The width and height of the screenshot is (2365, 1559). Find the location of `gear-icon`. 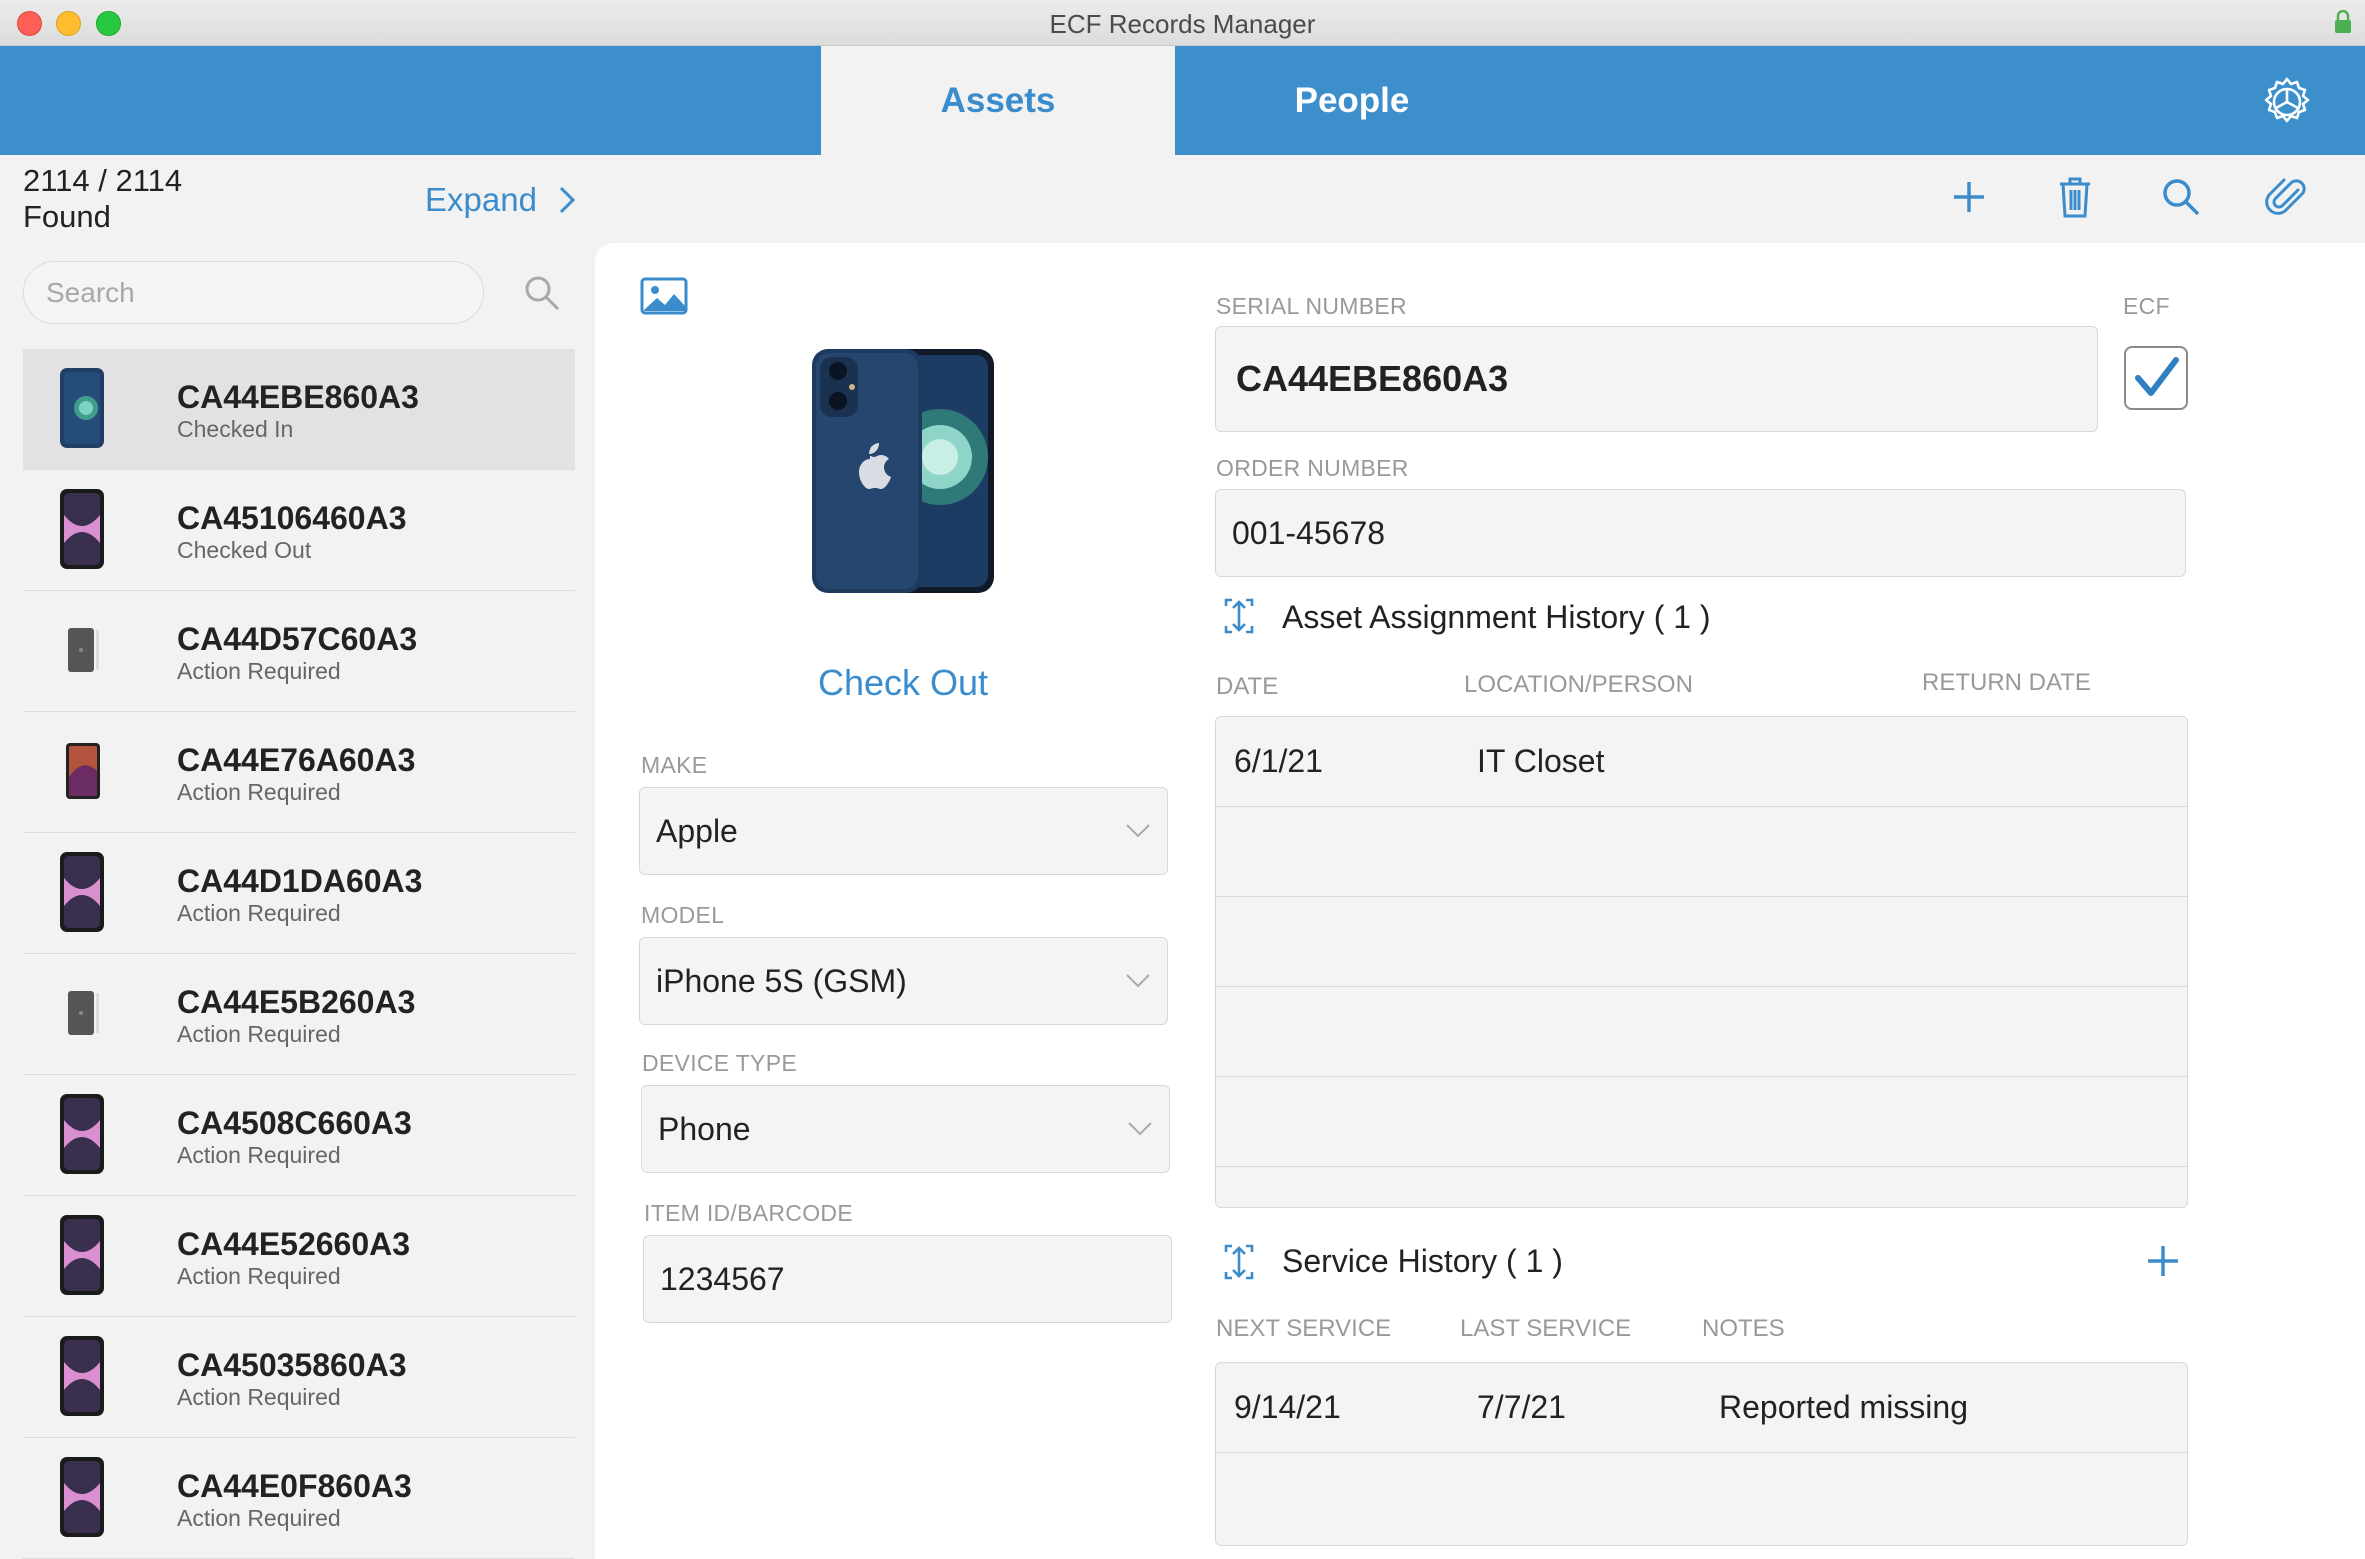

gear-icon is located at coordinates (2287, 102).